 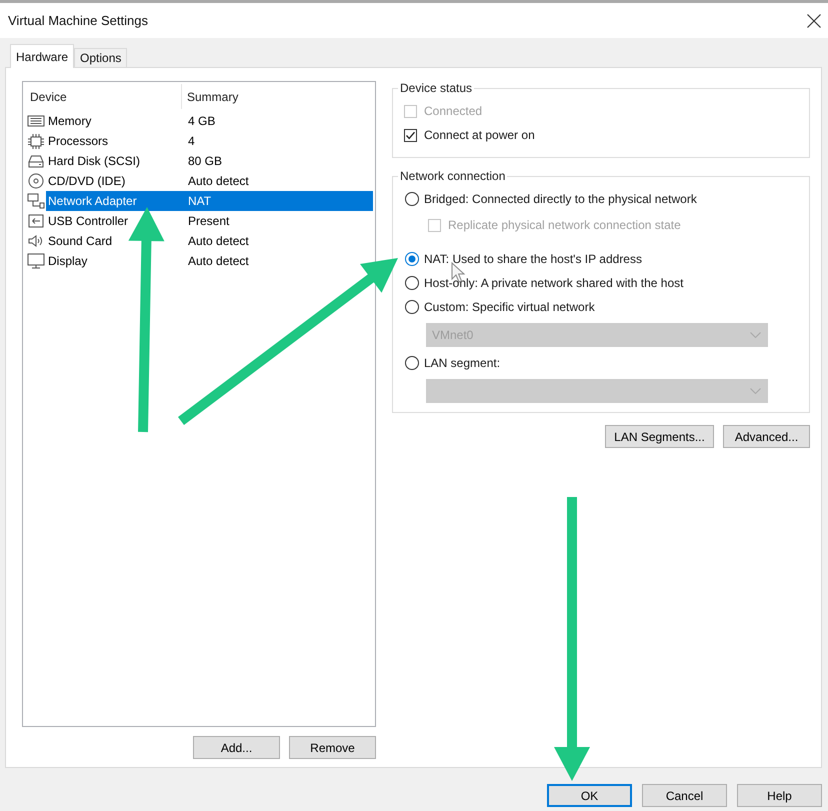 What do you see at coordinates (332, 747) in the screenshot?
I see `remove-button: Remove` at bounding box center [332, 747].